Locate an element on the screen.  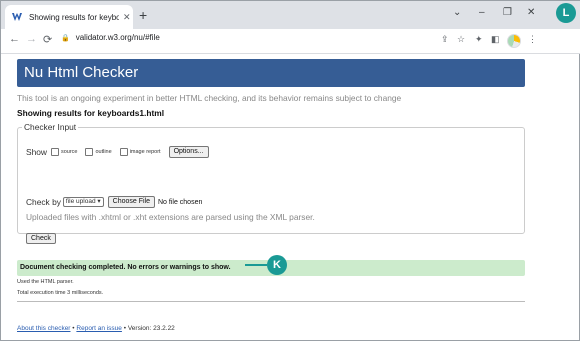
url-text: validator.w3.org/nu/#file is located at coordinates (117, 37).